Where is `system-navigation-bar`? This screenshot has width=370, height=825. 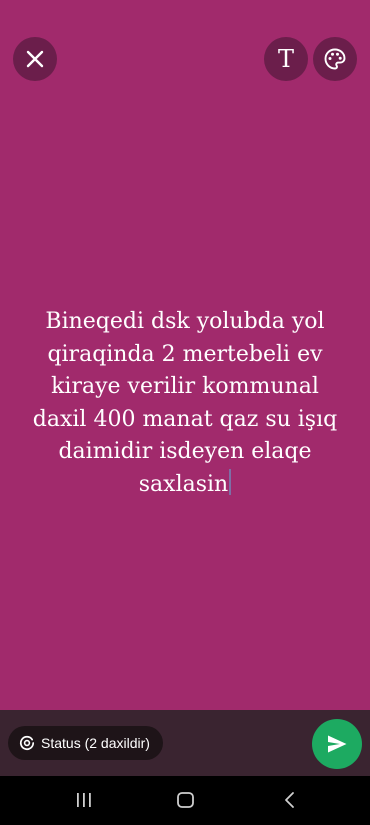 system-navigation-bar is located at coordinates (185, 800).